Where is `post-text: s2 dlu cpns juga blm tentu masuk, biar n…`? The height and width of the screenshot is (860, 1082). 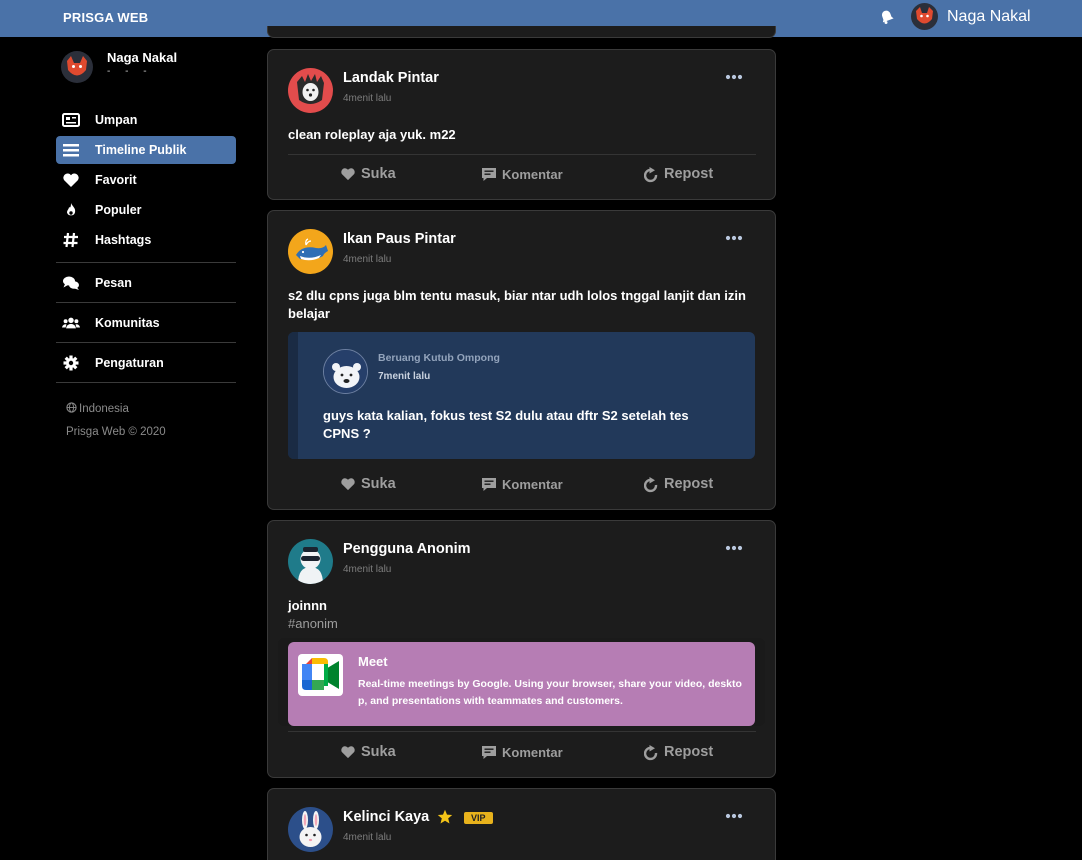
post-text: s2 dlu cpns juga blm tentu masuk, biar n… is located at coordinates (517, 304).